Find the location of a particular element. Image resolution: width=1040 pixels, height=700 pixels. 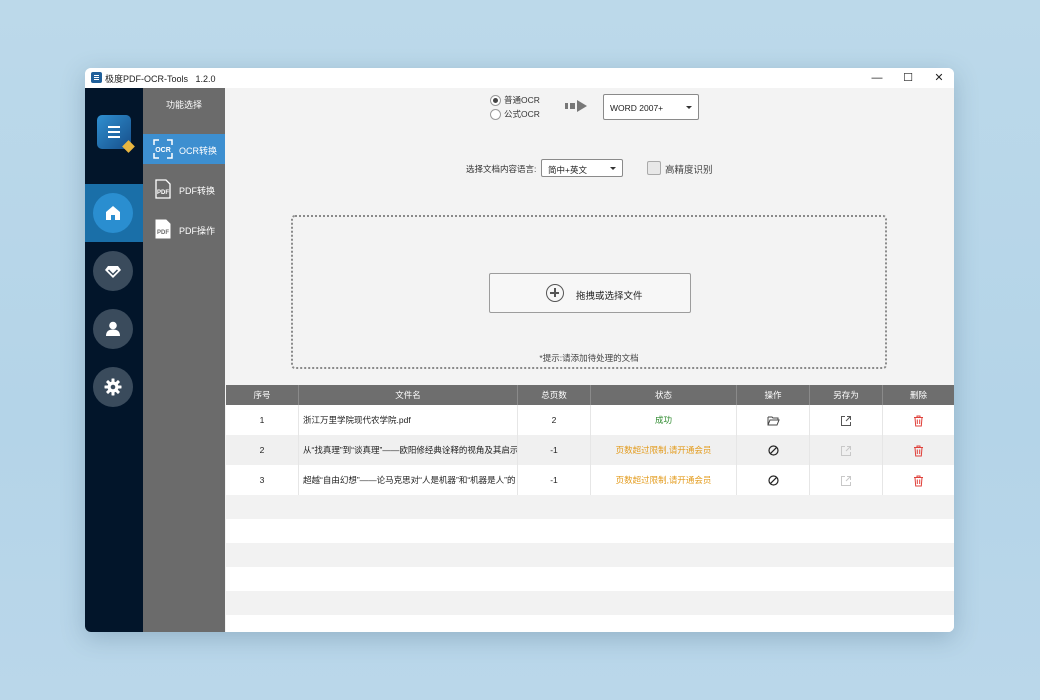

select-file-label: 拖拽或选择文件 is located at coordinates (609, 296).